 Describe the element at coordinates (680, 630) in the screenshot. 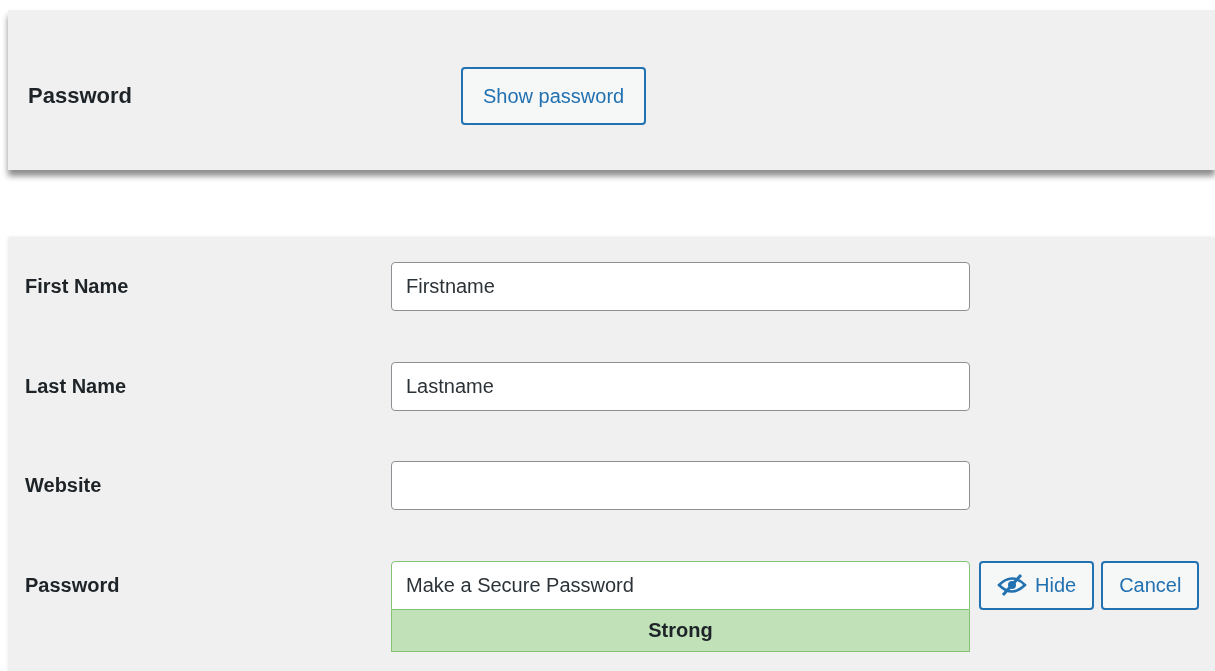

I see `strength-meter: Strong` at that location.